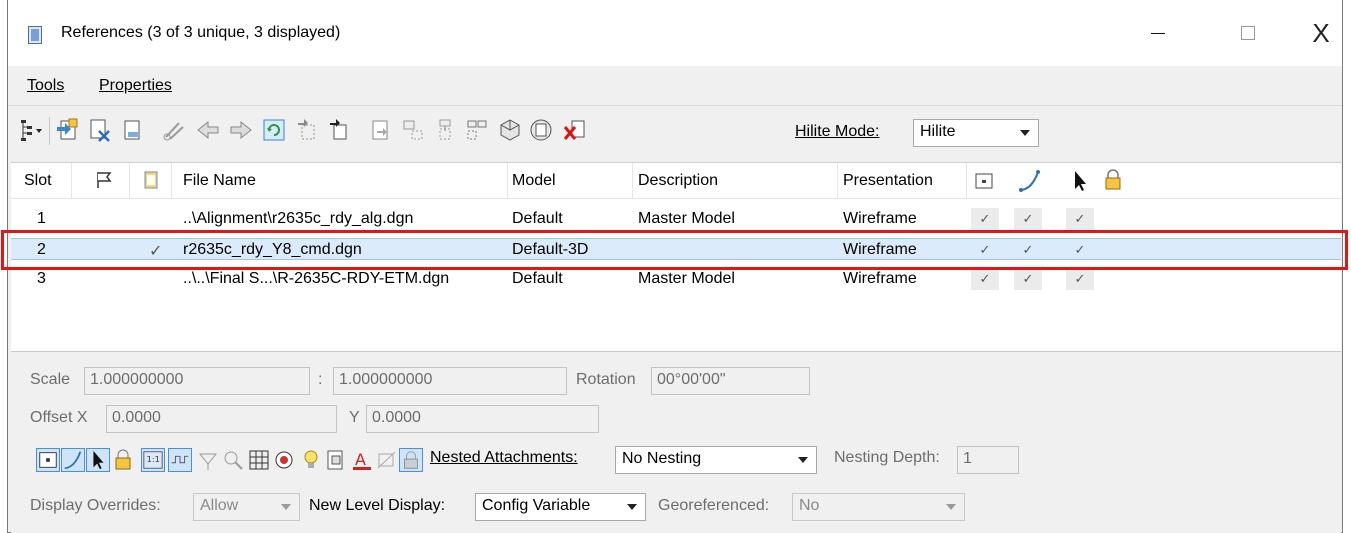  Describe the element at coordinates (50, 379) in the screenshot. I see `scale-label: Scale` at that location.